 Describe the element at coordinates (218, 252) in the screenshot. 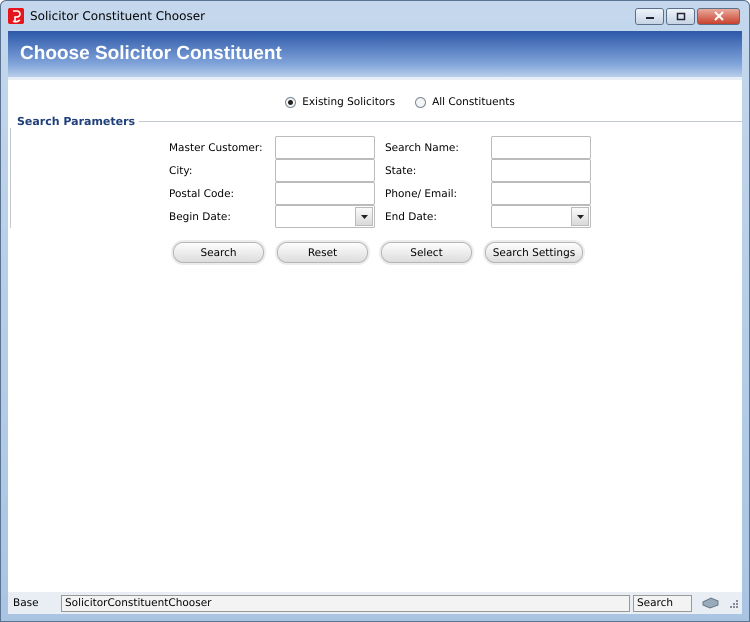

I see `action-button: Search` at that location.